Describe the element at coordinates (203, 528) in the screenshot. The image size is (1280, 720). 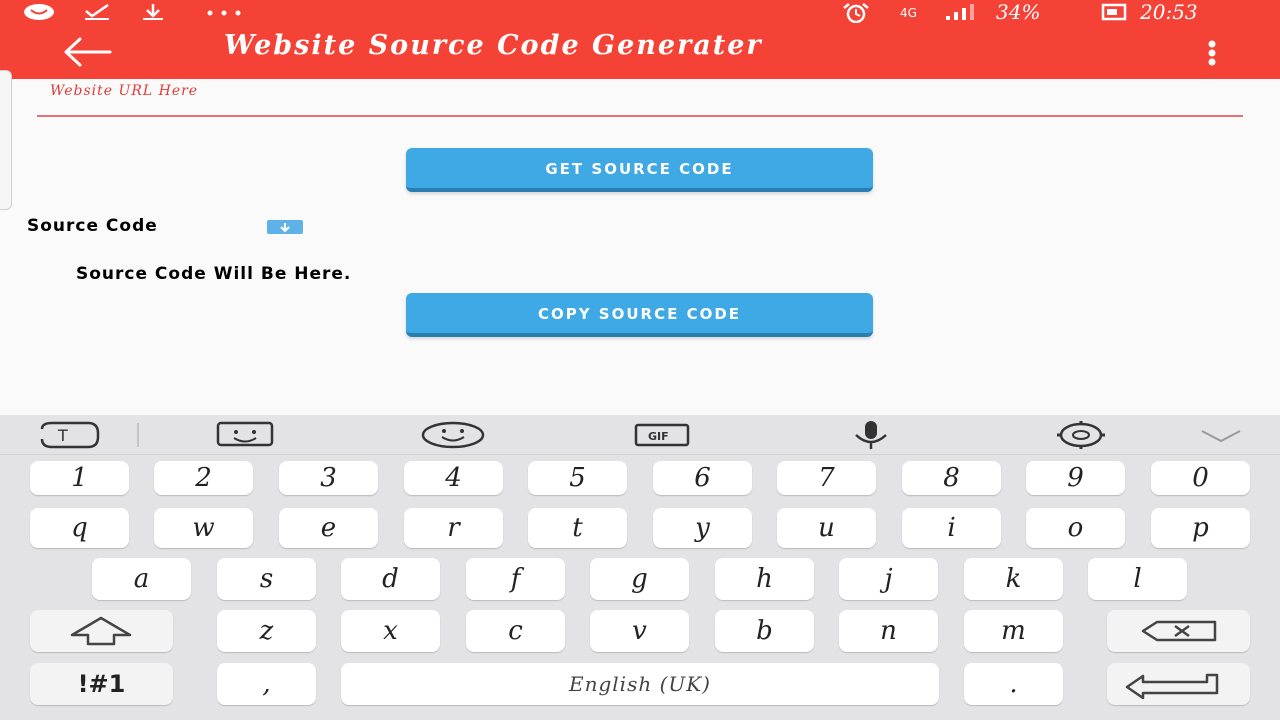
I see `key-w: w` at that location.